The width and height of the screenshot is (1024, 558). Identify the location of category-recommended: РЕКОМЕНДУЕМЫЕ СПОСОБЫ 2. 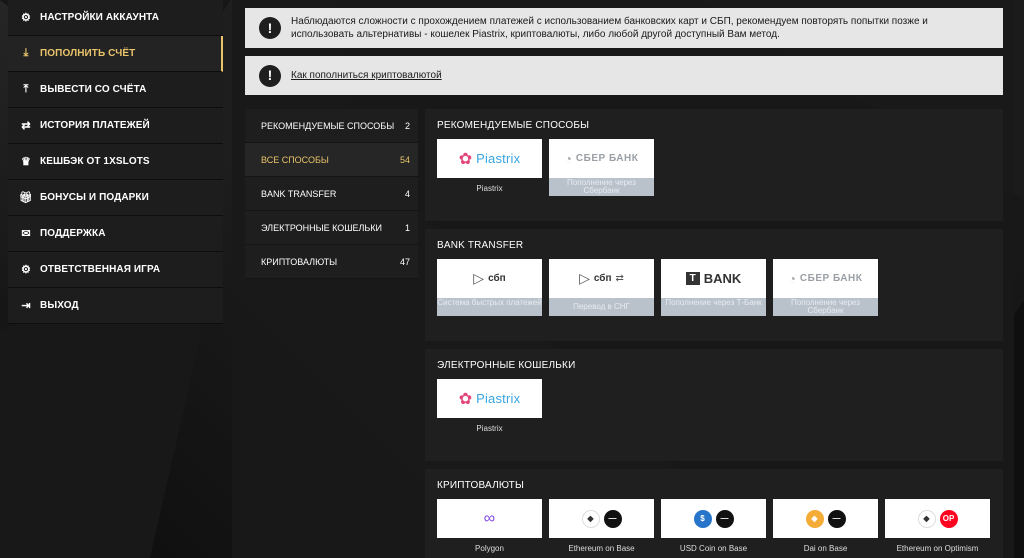
(331, 126).